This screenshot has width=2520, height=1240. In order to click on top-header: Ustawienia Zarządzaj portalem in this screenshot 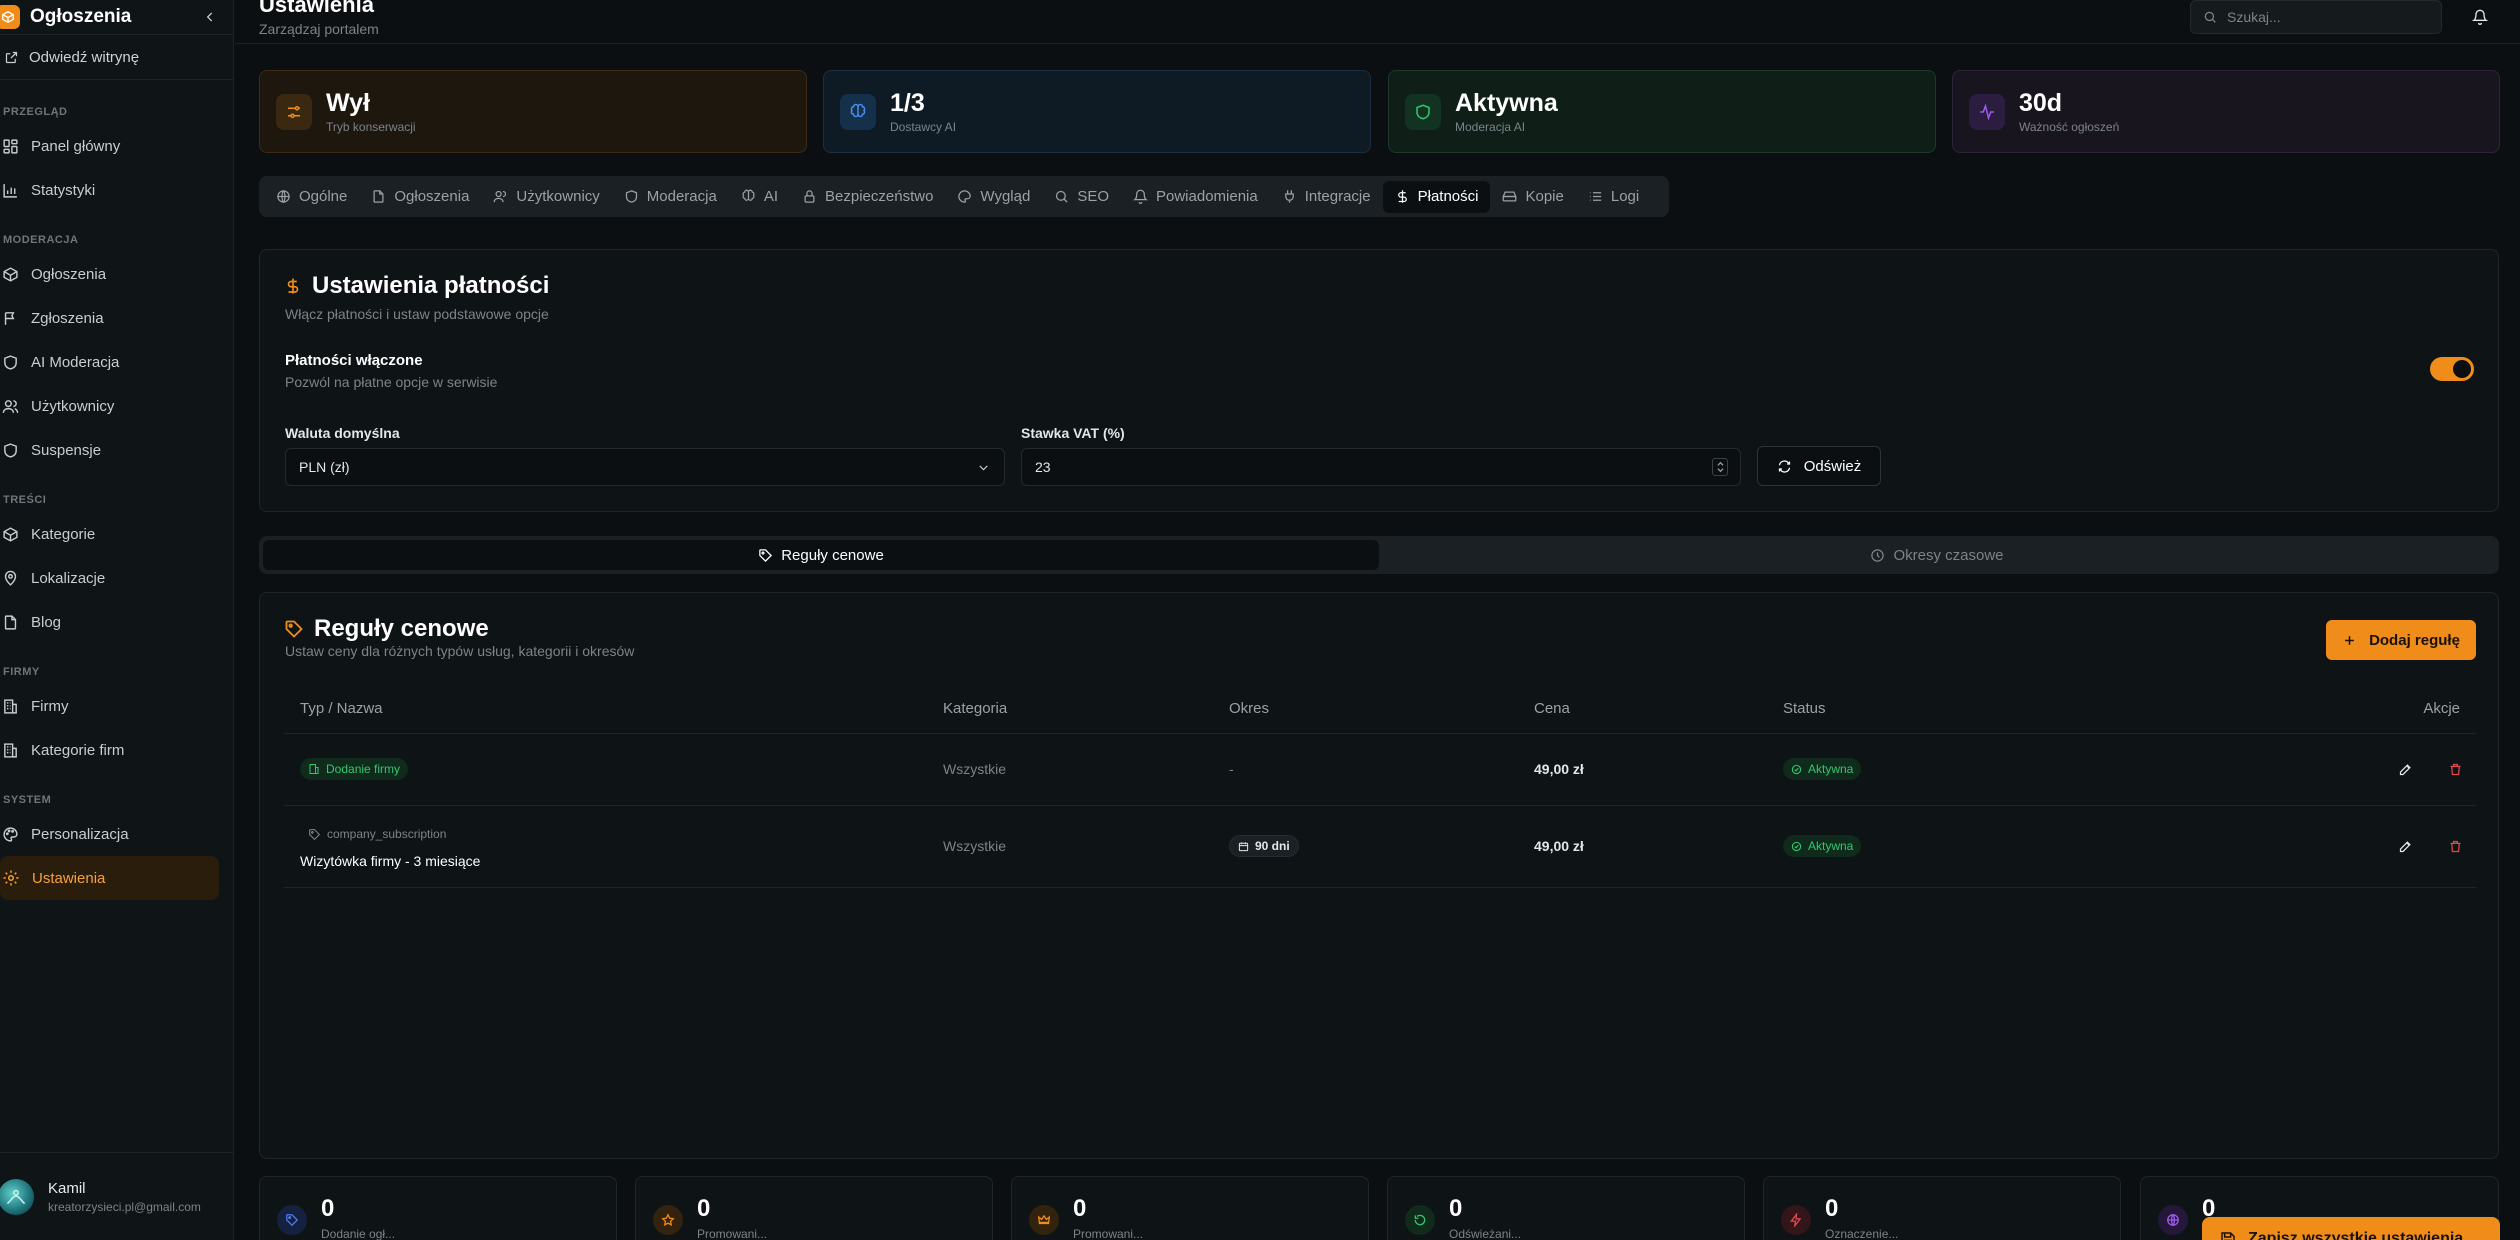, I will do `click(1377, 22)`.